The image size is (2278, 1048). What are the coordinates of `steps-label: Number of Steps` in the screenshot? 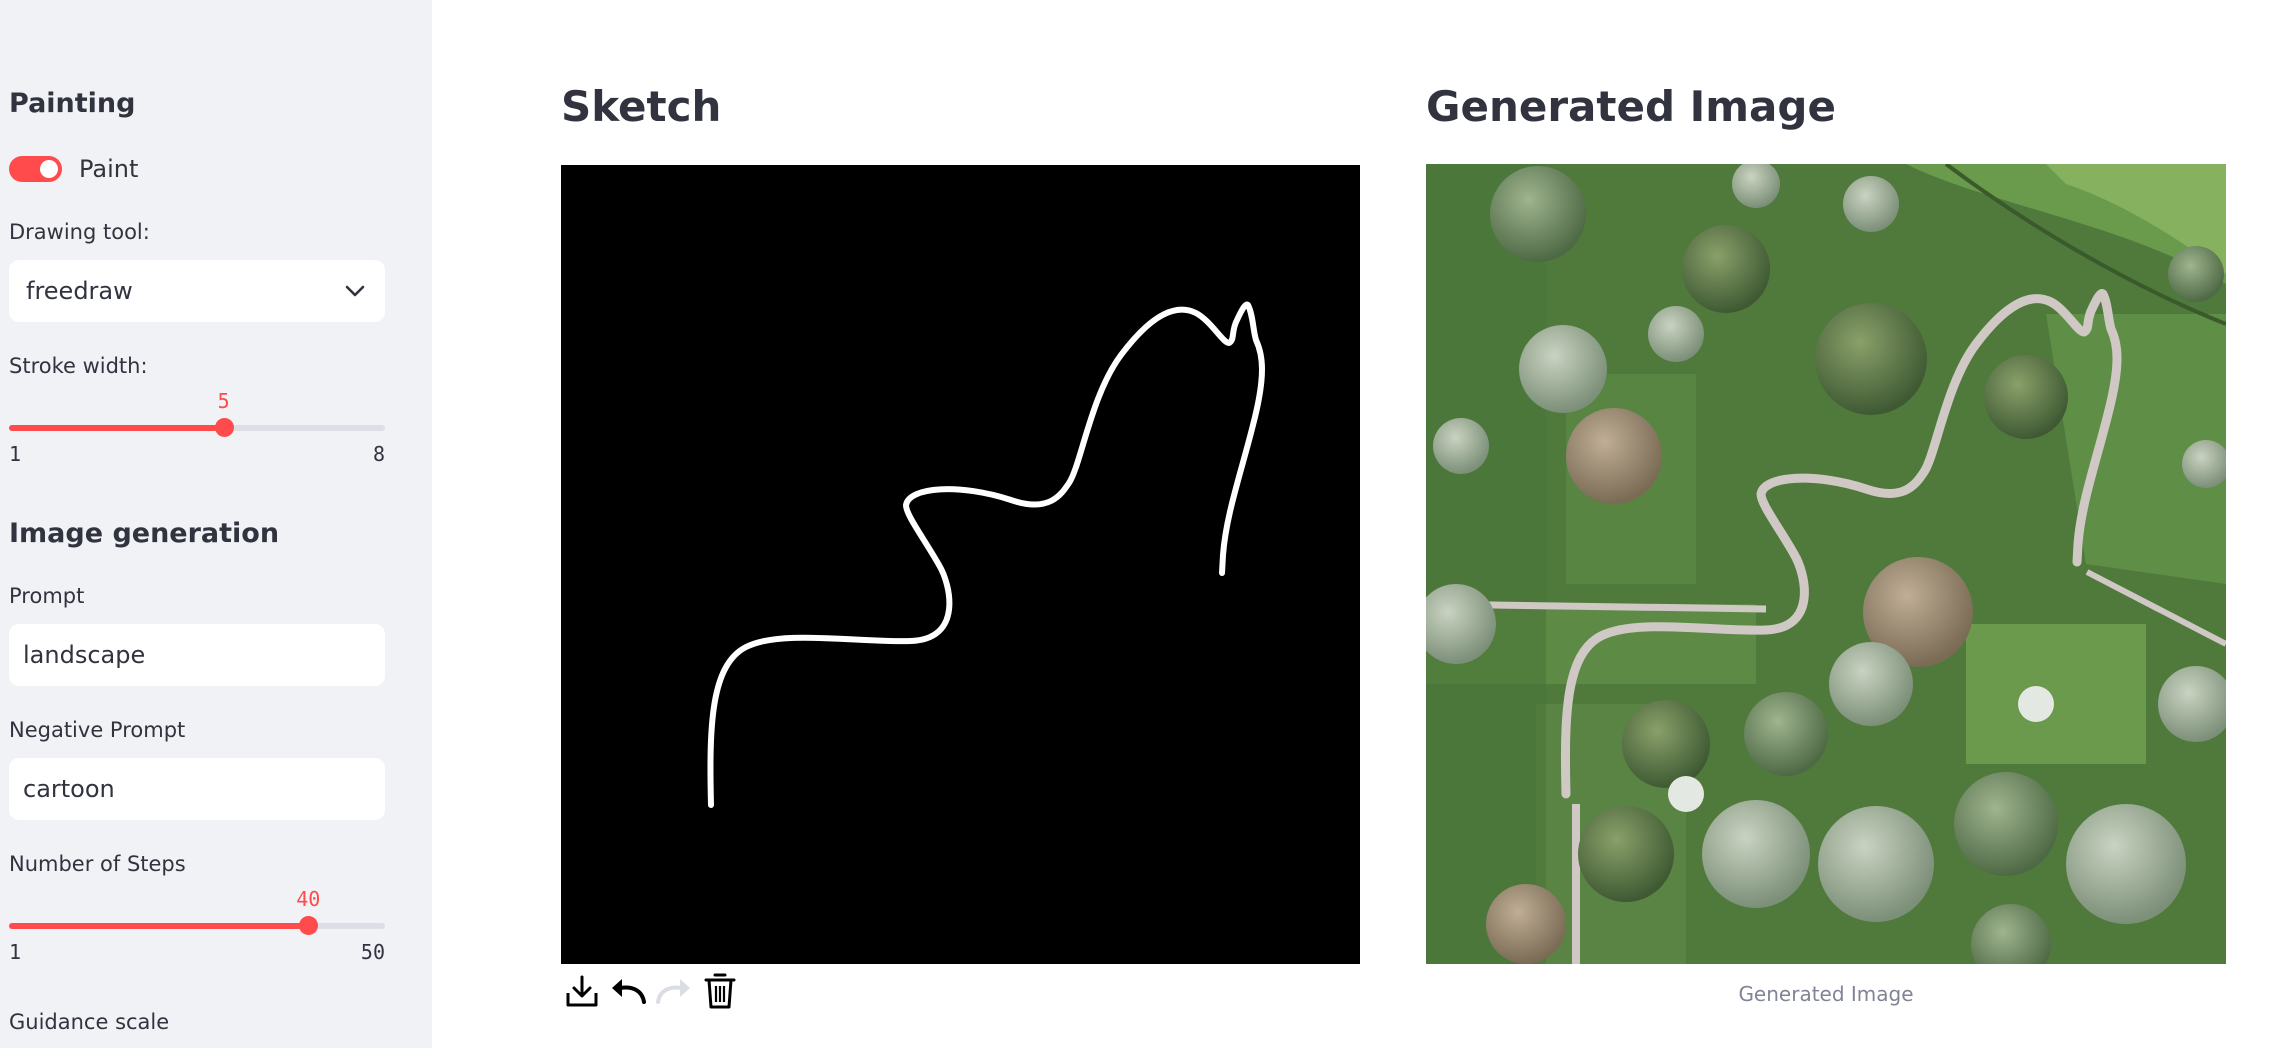 It's located at (97, 864).